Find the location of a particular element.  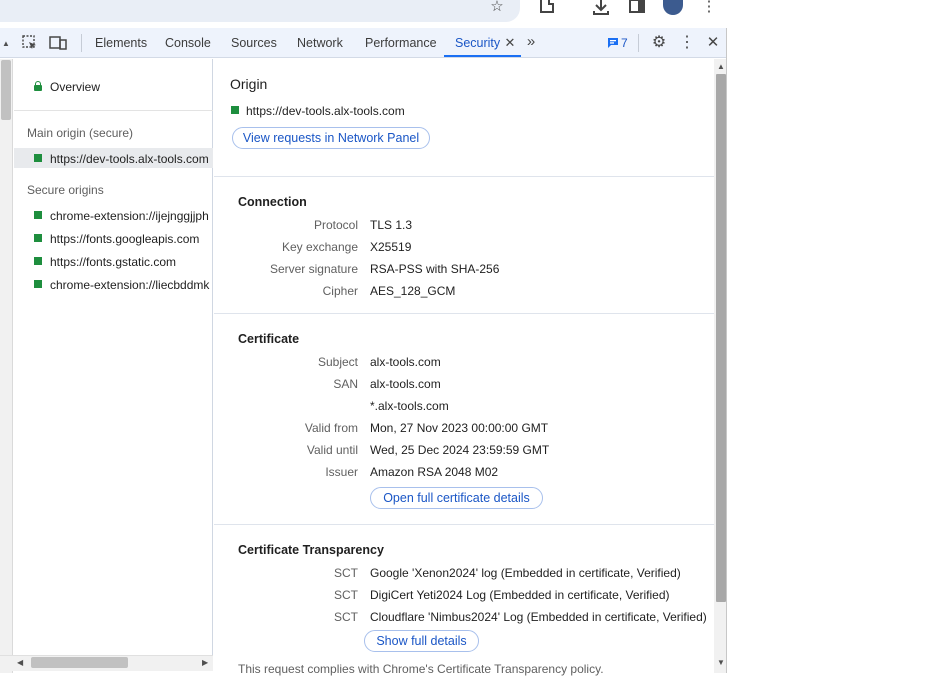

field-label: Server signature is located at coordinates (313, 269).